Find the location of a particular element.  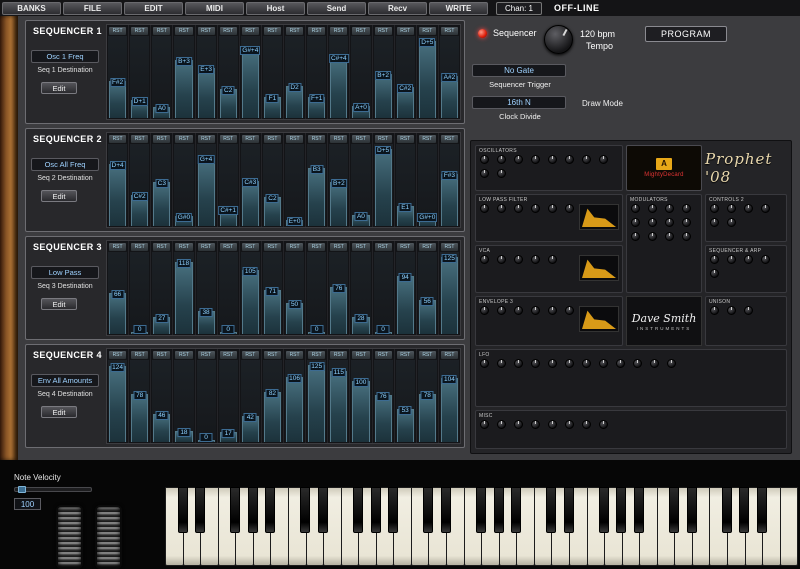

step-bar-area: G+4 is located at coordinates (206, 185).